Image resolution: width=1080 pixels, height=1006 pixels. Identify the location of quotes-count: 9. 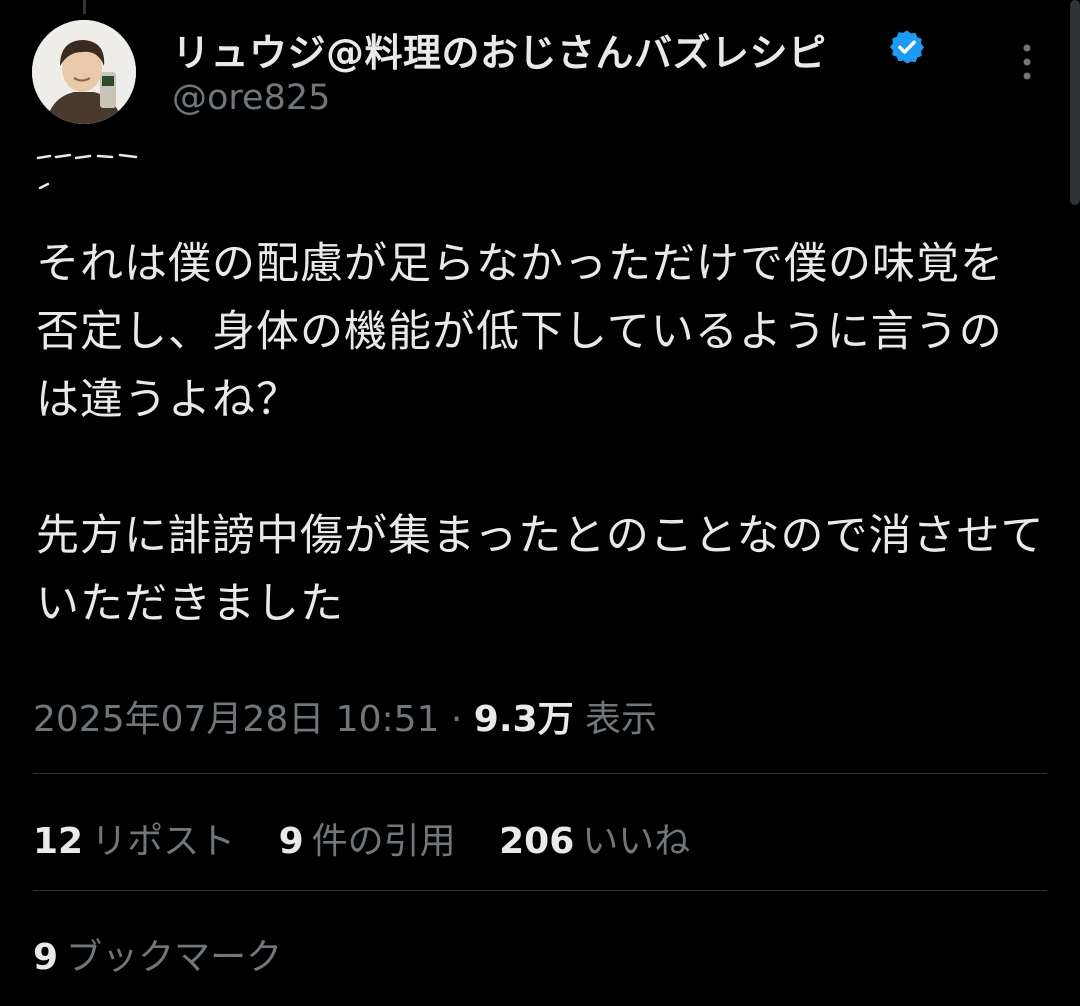
(291, 841).